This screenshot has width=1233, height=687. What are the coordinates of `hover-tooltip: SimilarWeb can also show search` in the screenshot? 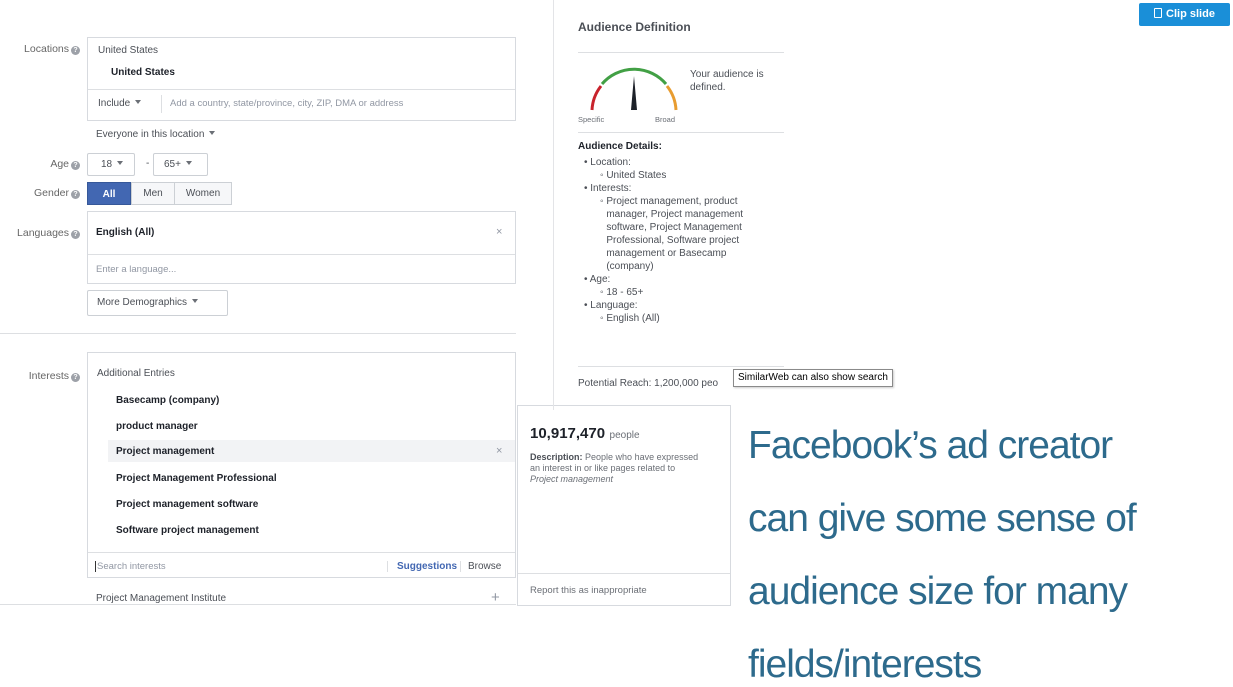 It's located at (813, 378).